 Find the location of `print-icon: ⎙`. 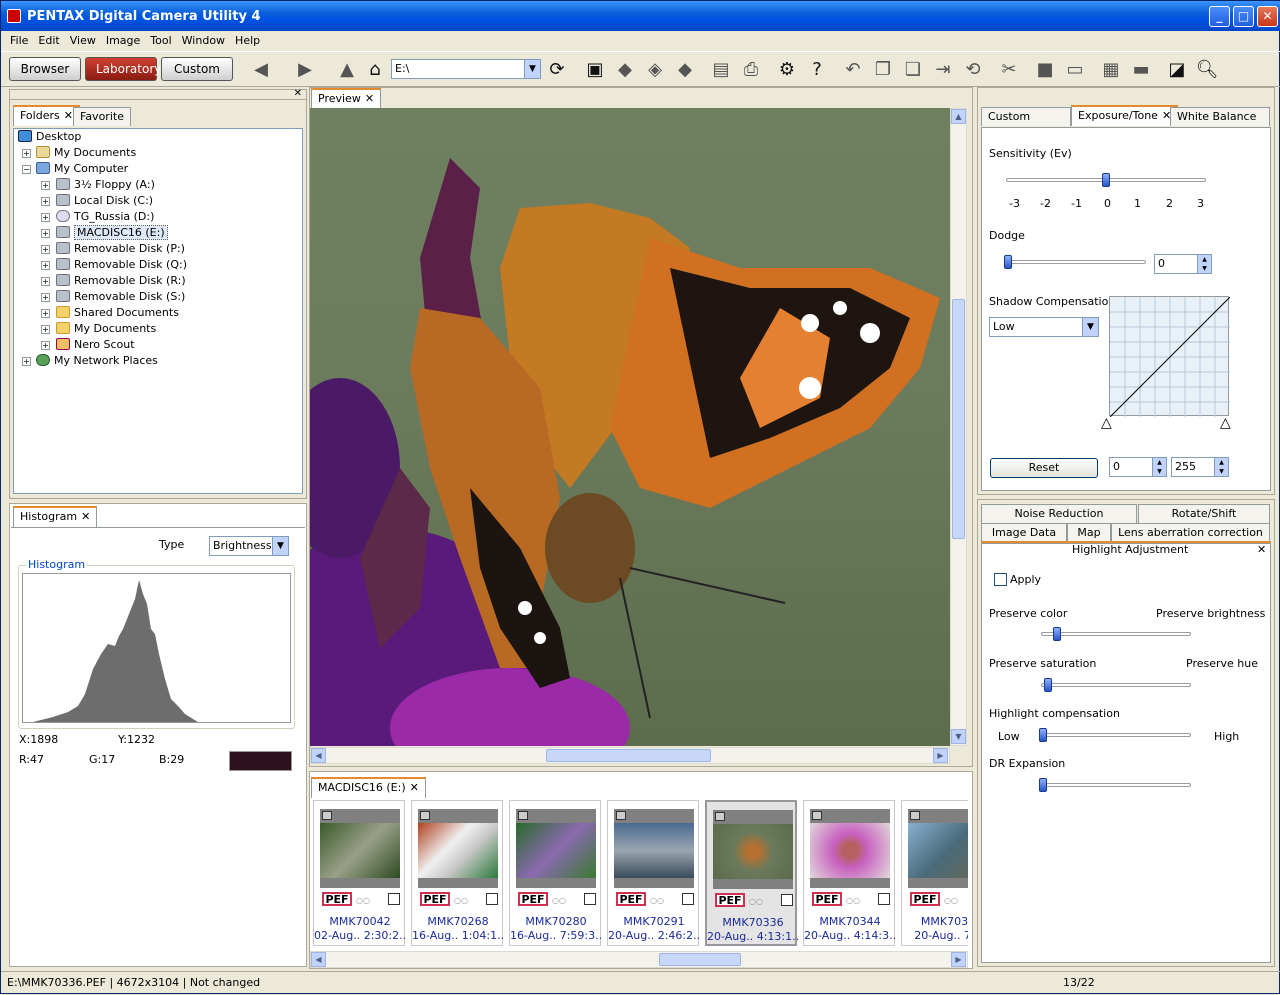

print-icon: ⎙ is located at coordinates (751, 69).